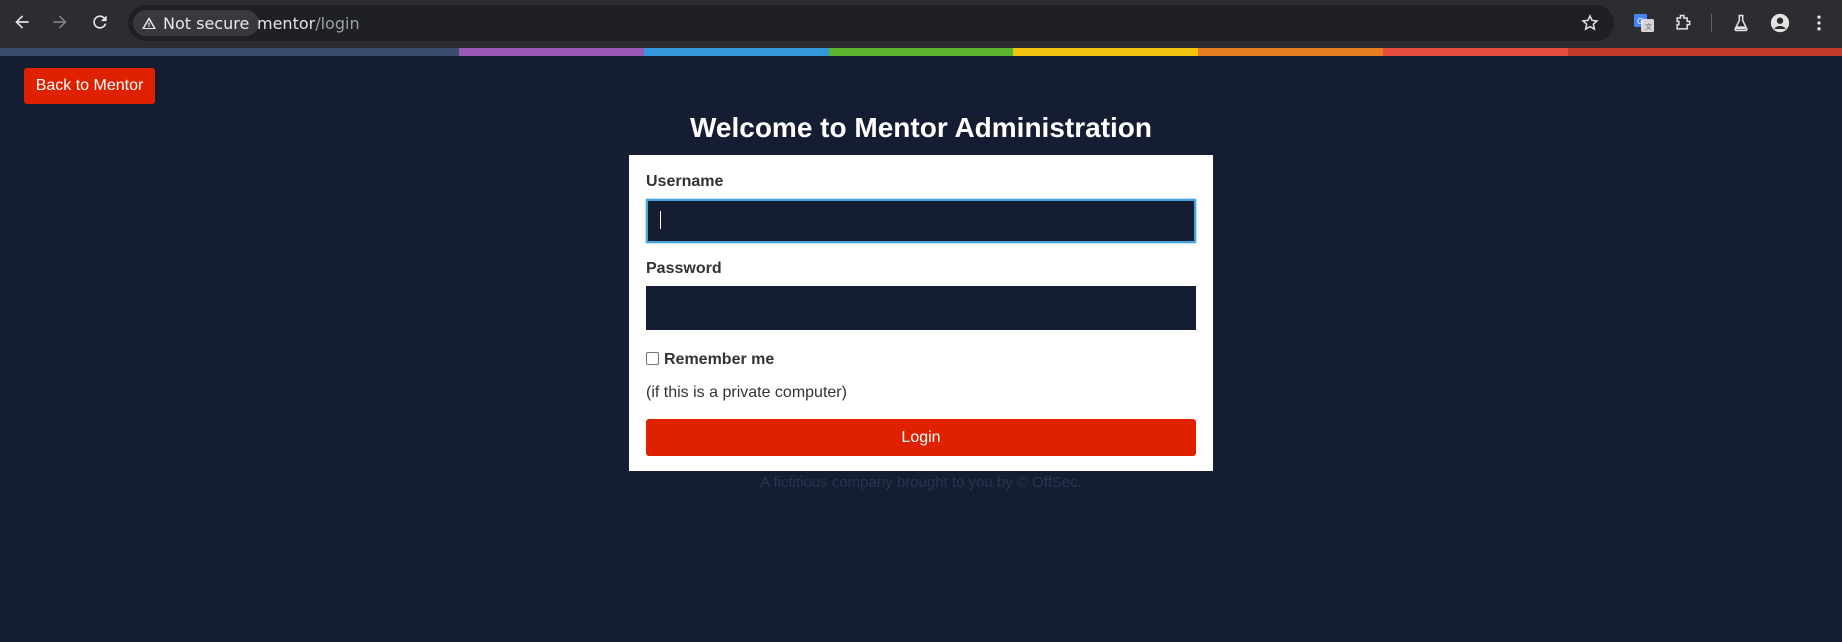 This screenshot has width=1842, height=642. I want to click on security-label: Not secure, so click(206, 23).